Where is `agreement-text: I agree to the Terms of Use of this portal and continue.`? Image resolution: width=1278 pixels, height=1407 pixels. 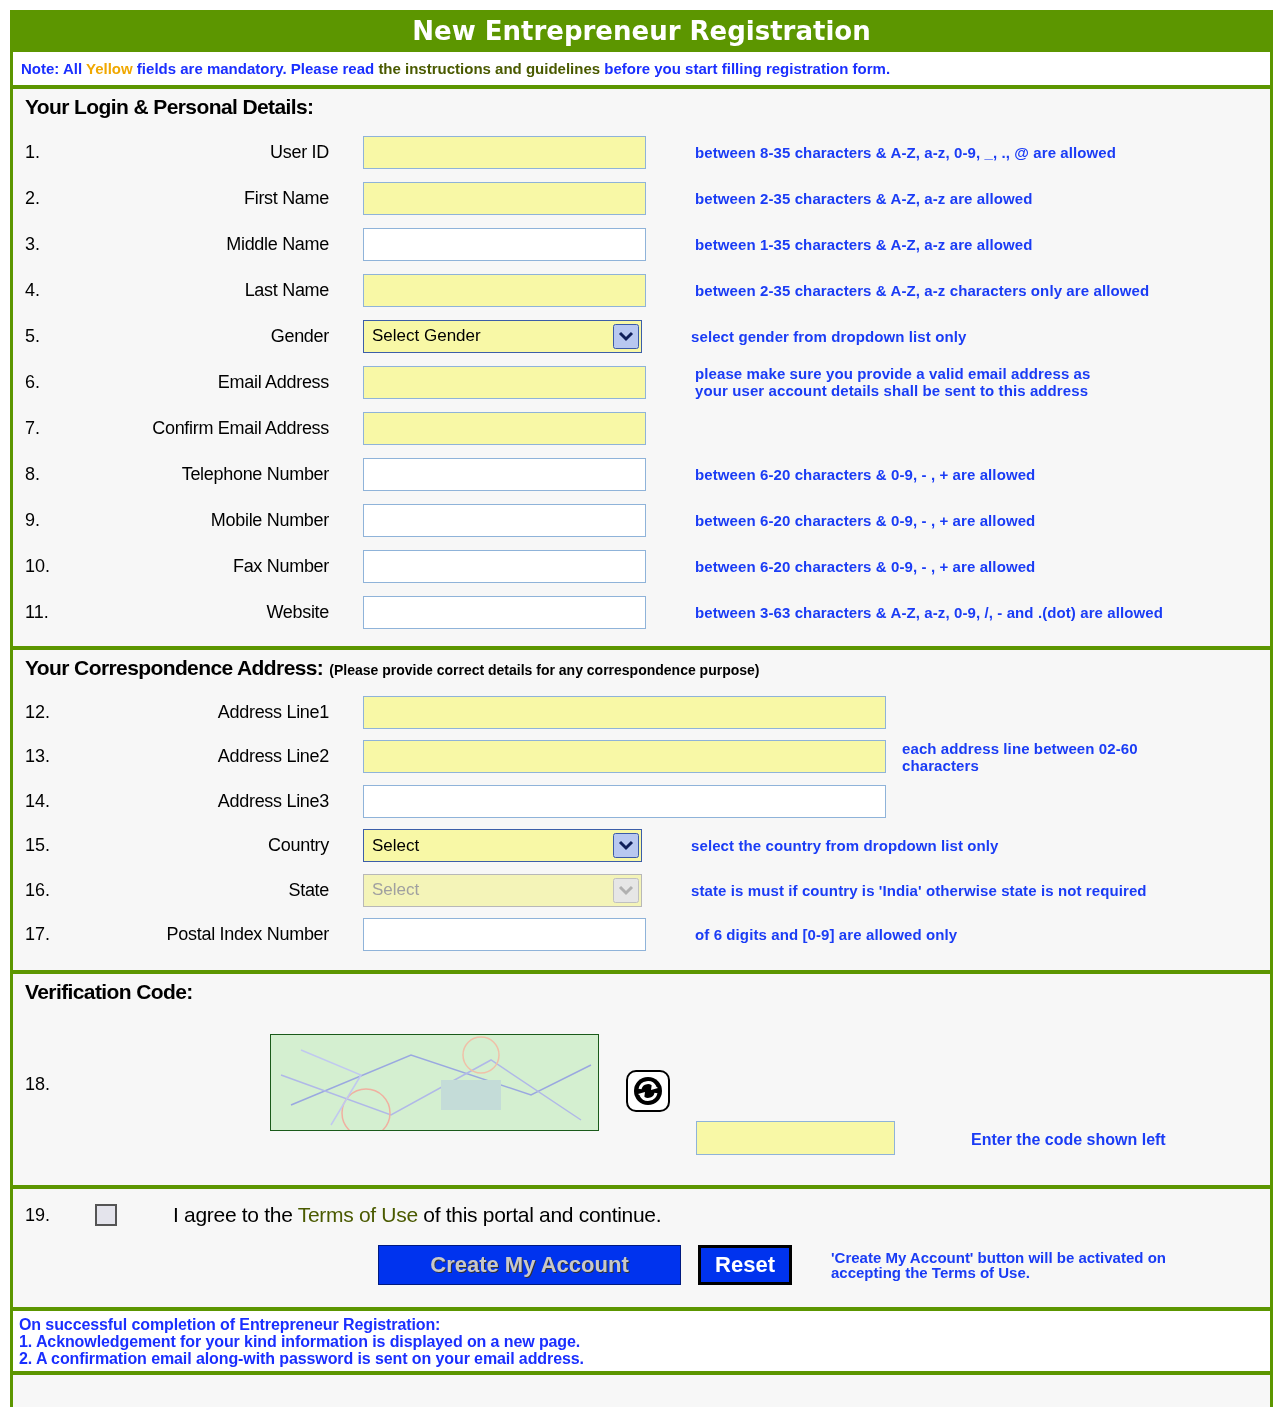 agreement-text: I agree to the Terms of Use of this portal and continue. is located at coordinates (417, 1215).